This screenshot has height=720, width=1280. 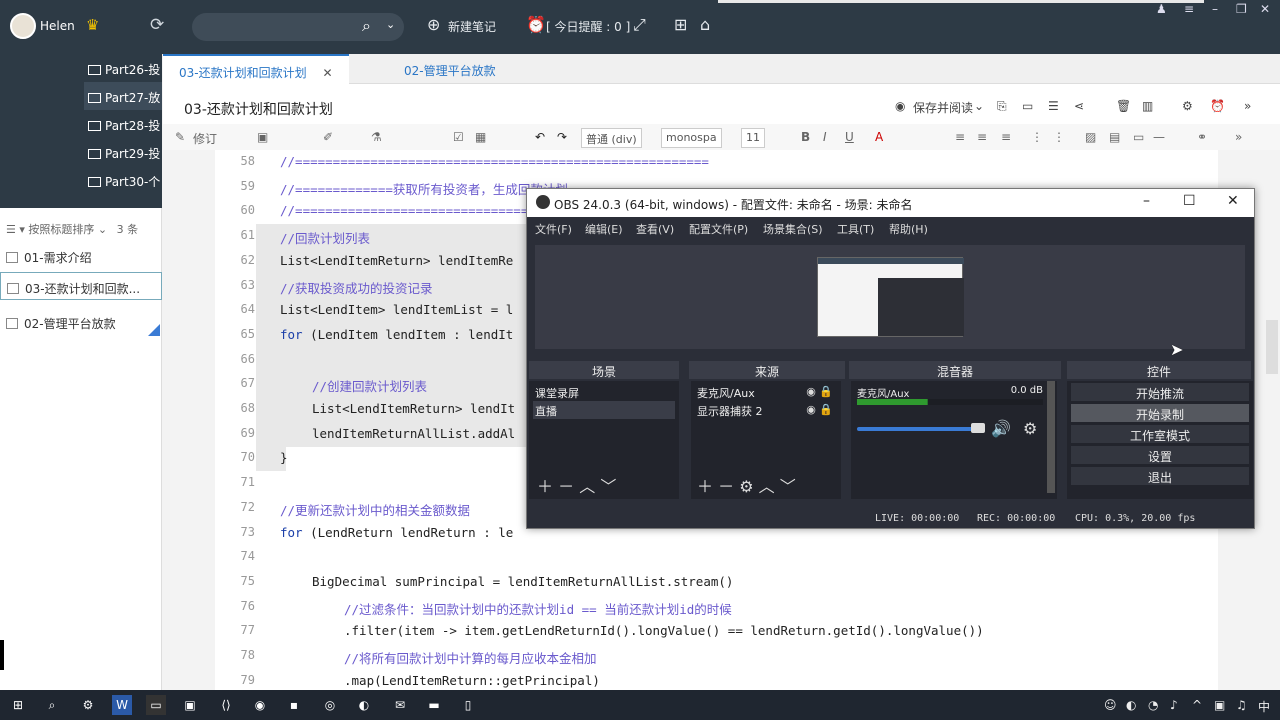 I want to click on vscode-icon: ⟨⟩, so click(x=226, y=705).